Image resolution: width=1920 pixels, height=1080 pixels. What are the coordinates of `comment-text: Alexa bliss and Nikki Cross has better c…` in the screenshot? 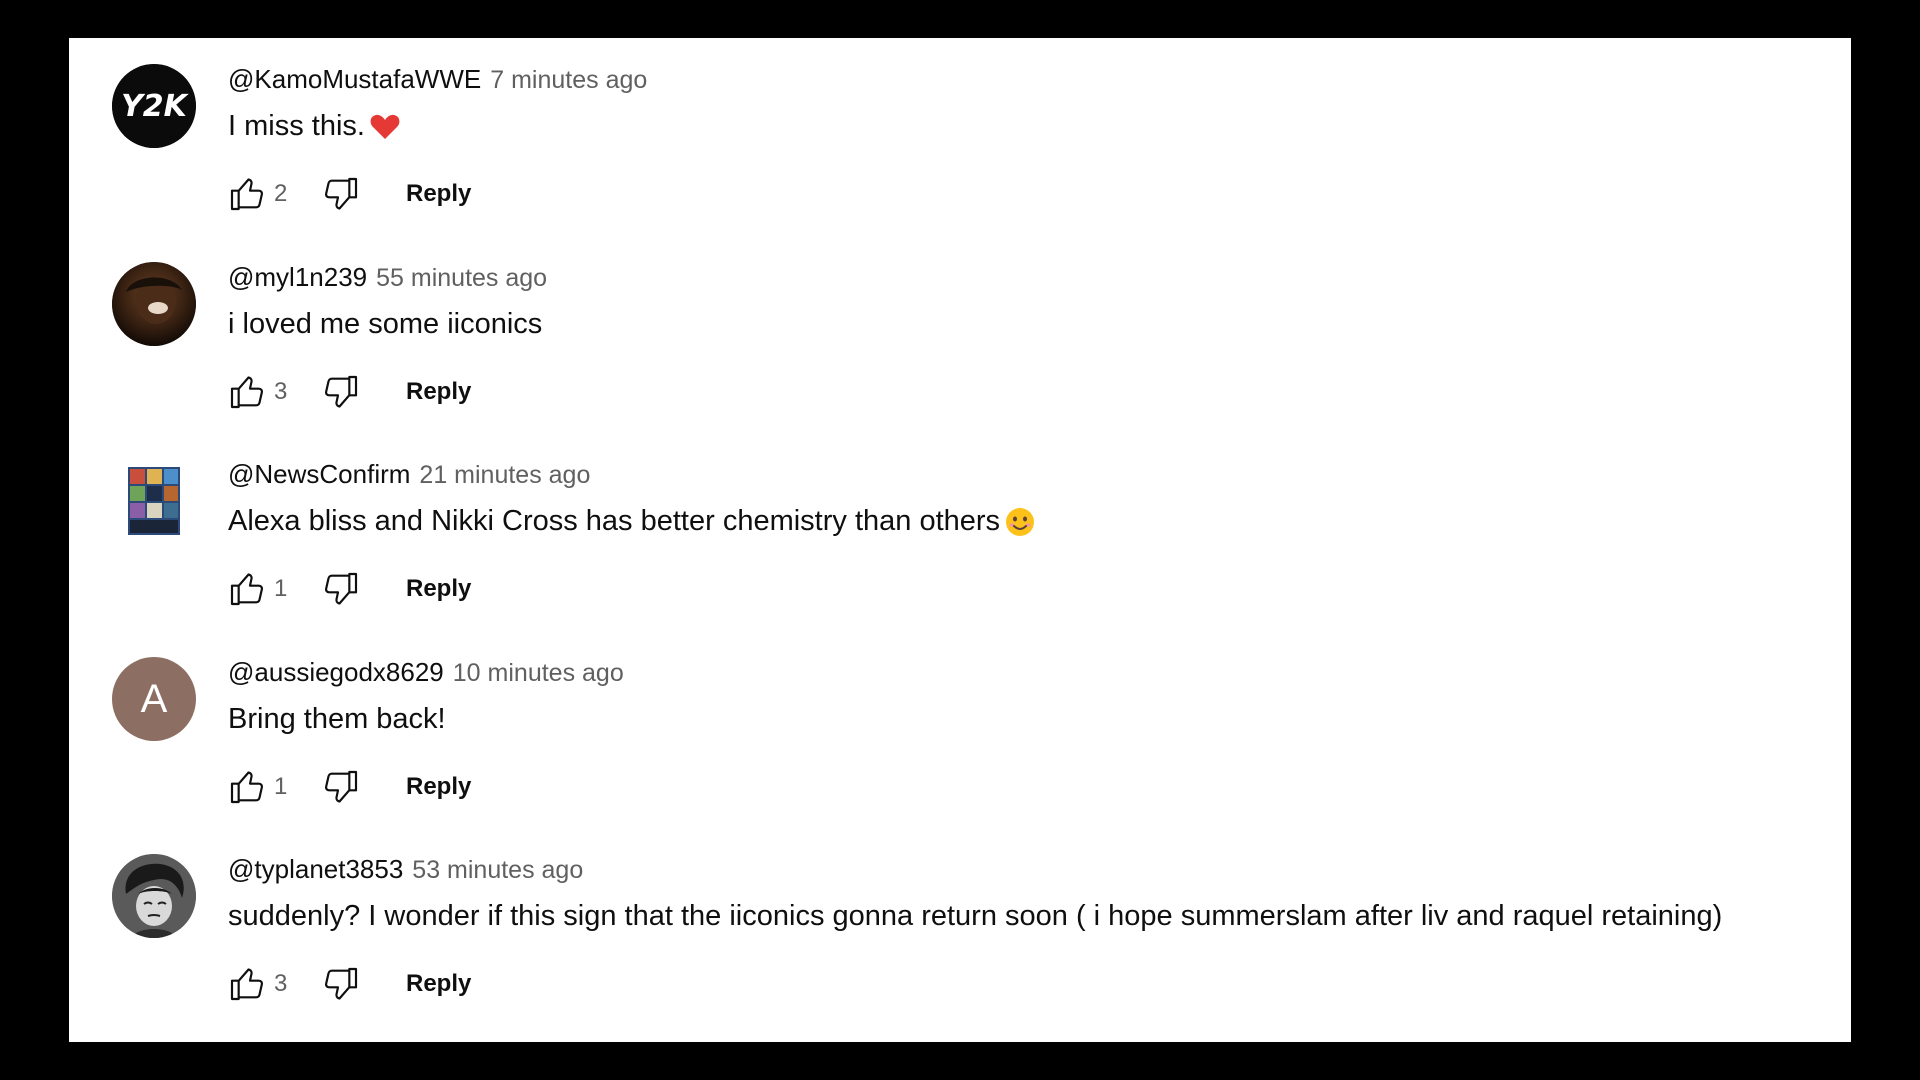 It's located at (614, 521).